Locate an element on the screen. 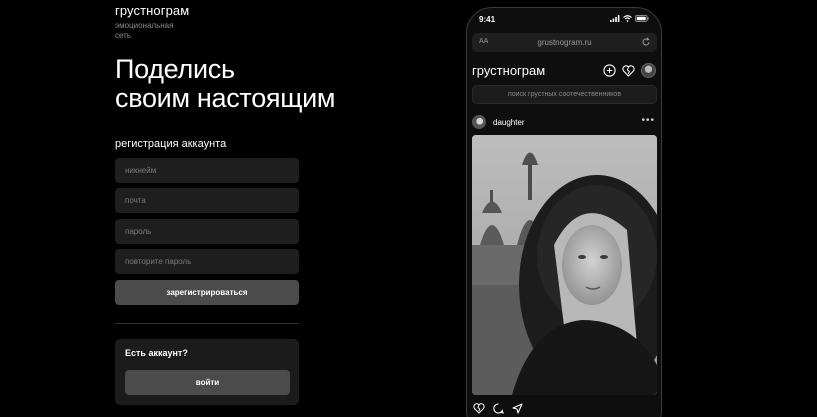  divider is located at coordinates (207, 323).